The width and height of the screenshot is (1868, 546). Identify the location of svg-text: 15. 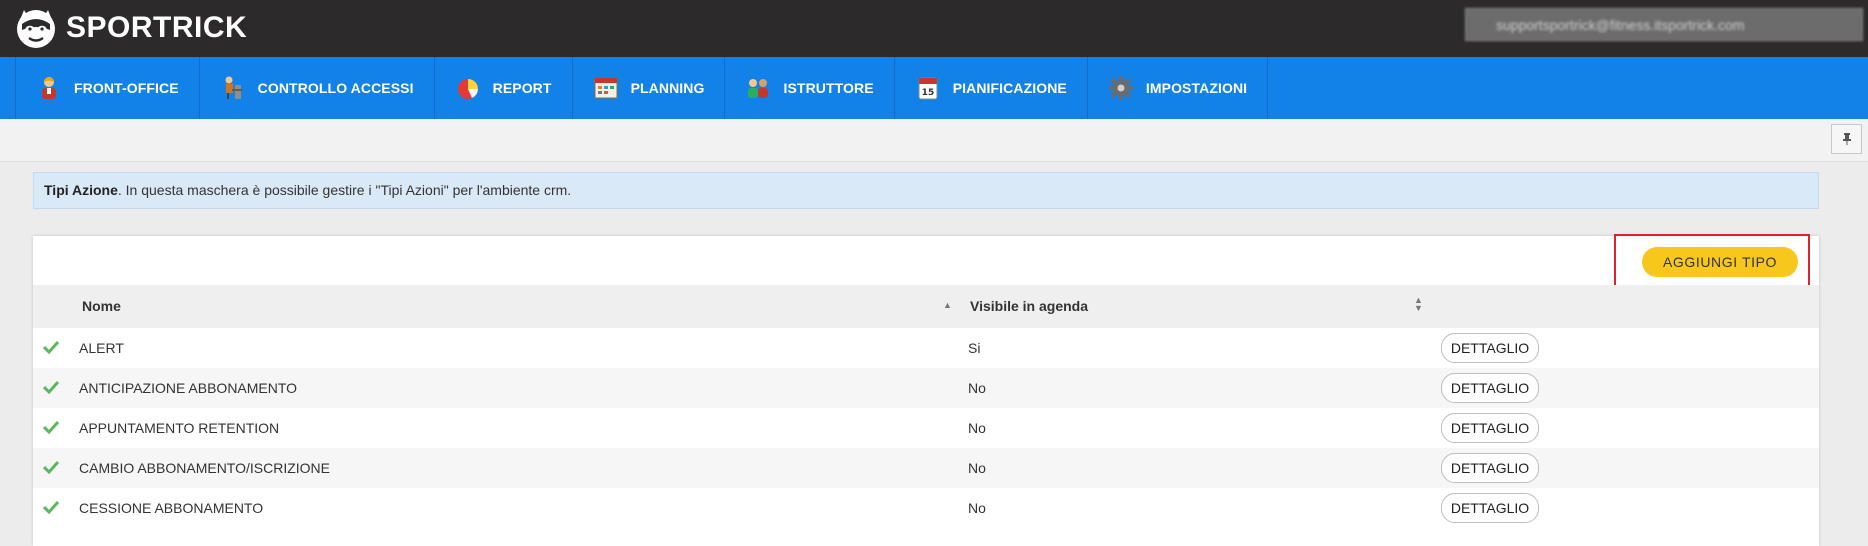
(927, 93).